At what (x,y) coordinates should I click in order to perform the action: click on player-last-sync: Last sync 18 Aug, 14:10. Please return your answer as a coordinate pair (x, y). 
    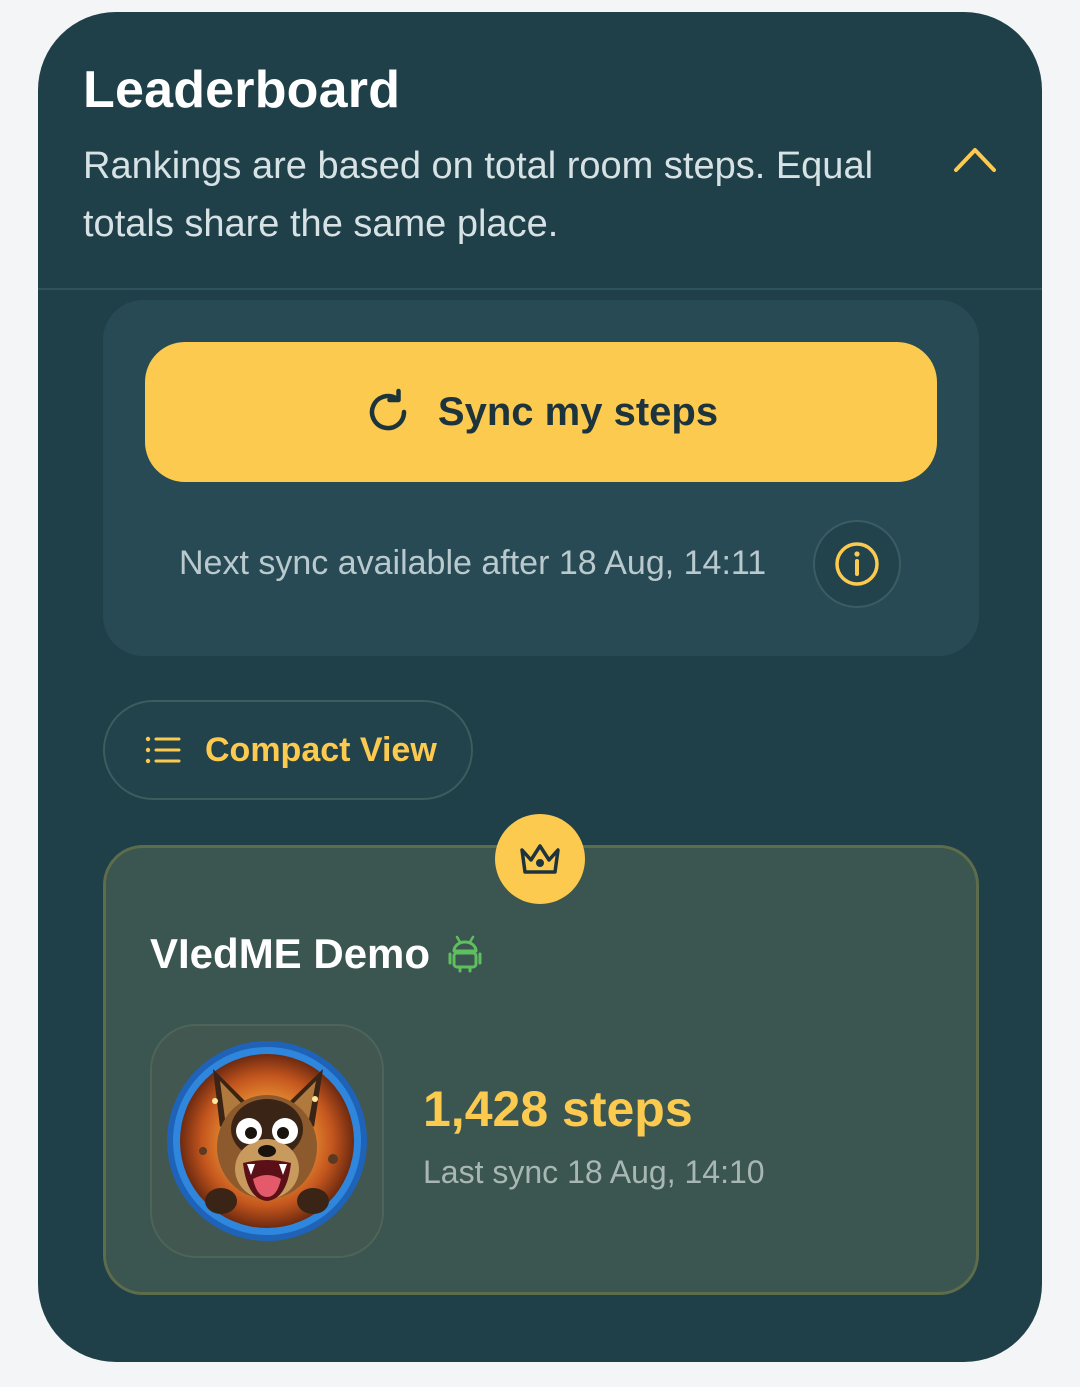
    Looking at the image, I should click on (594, 1172).